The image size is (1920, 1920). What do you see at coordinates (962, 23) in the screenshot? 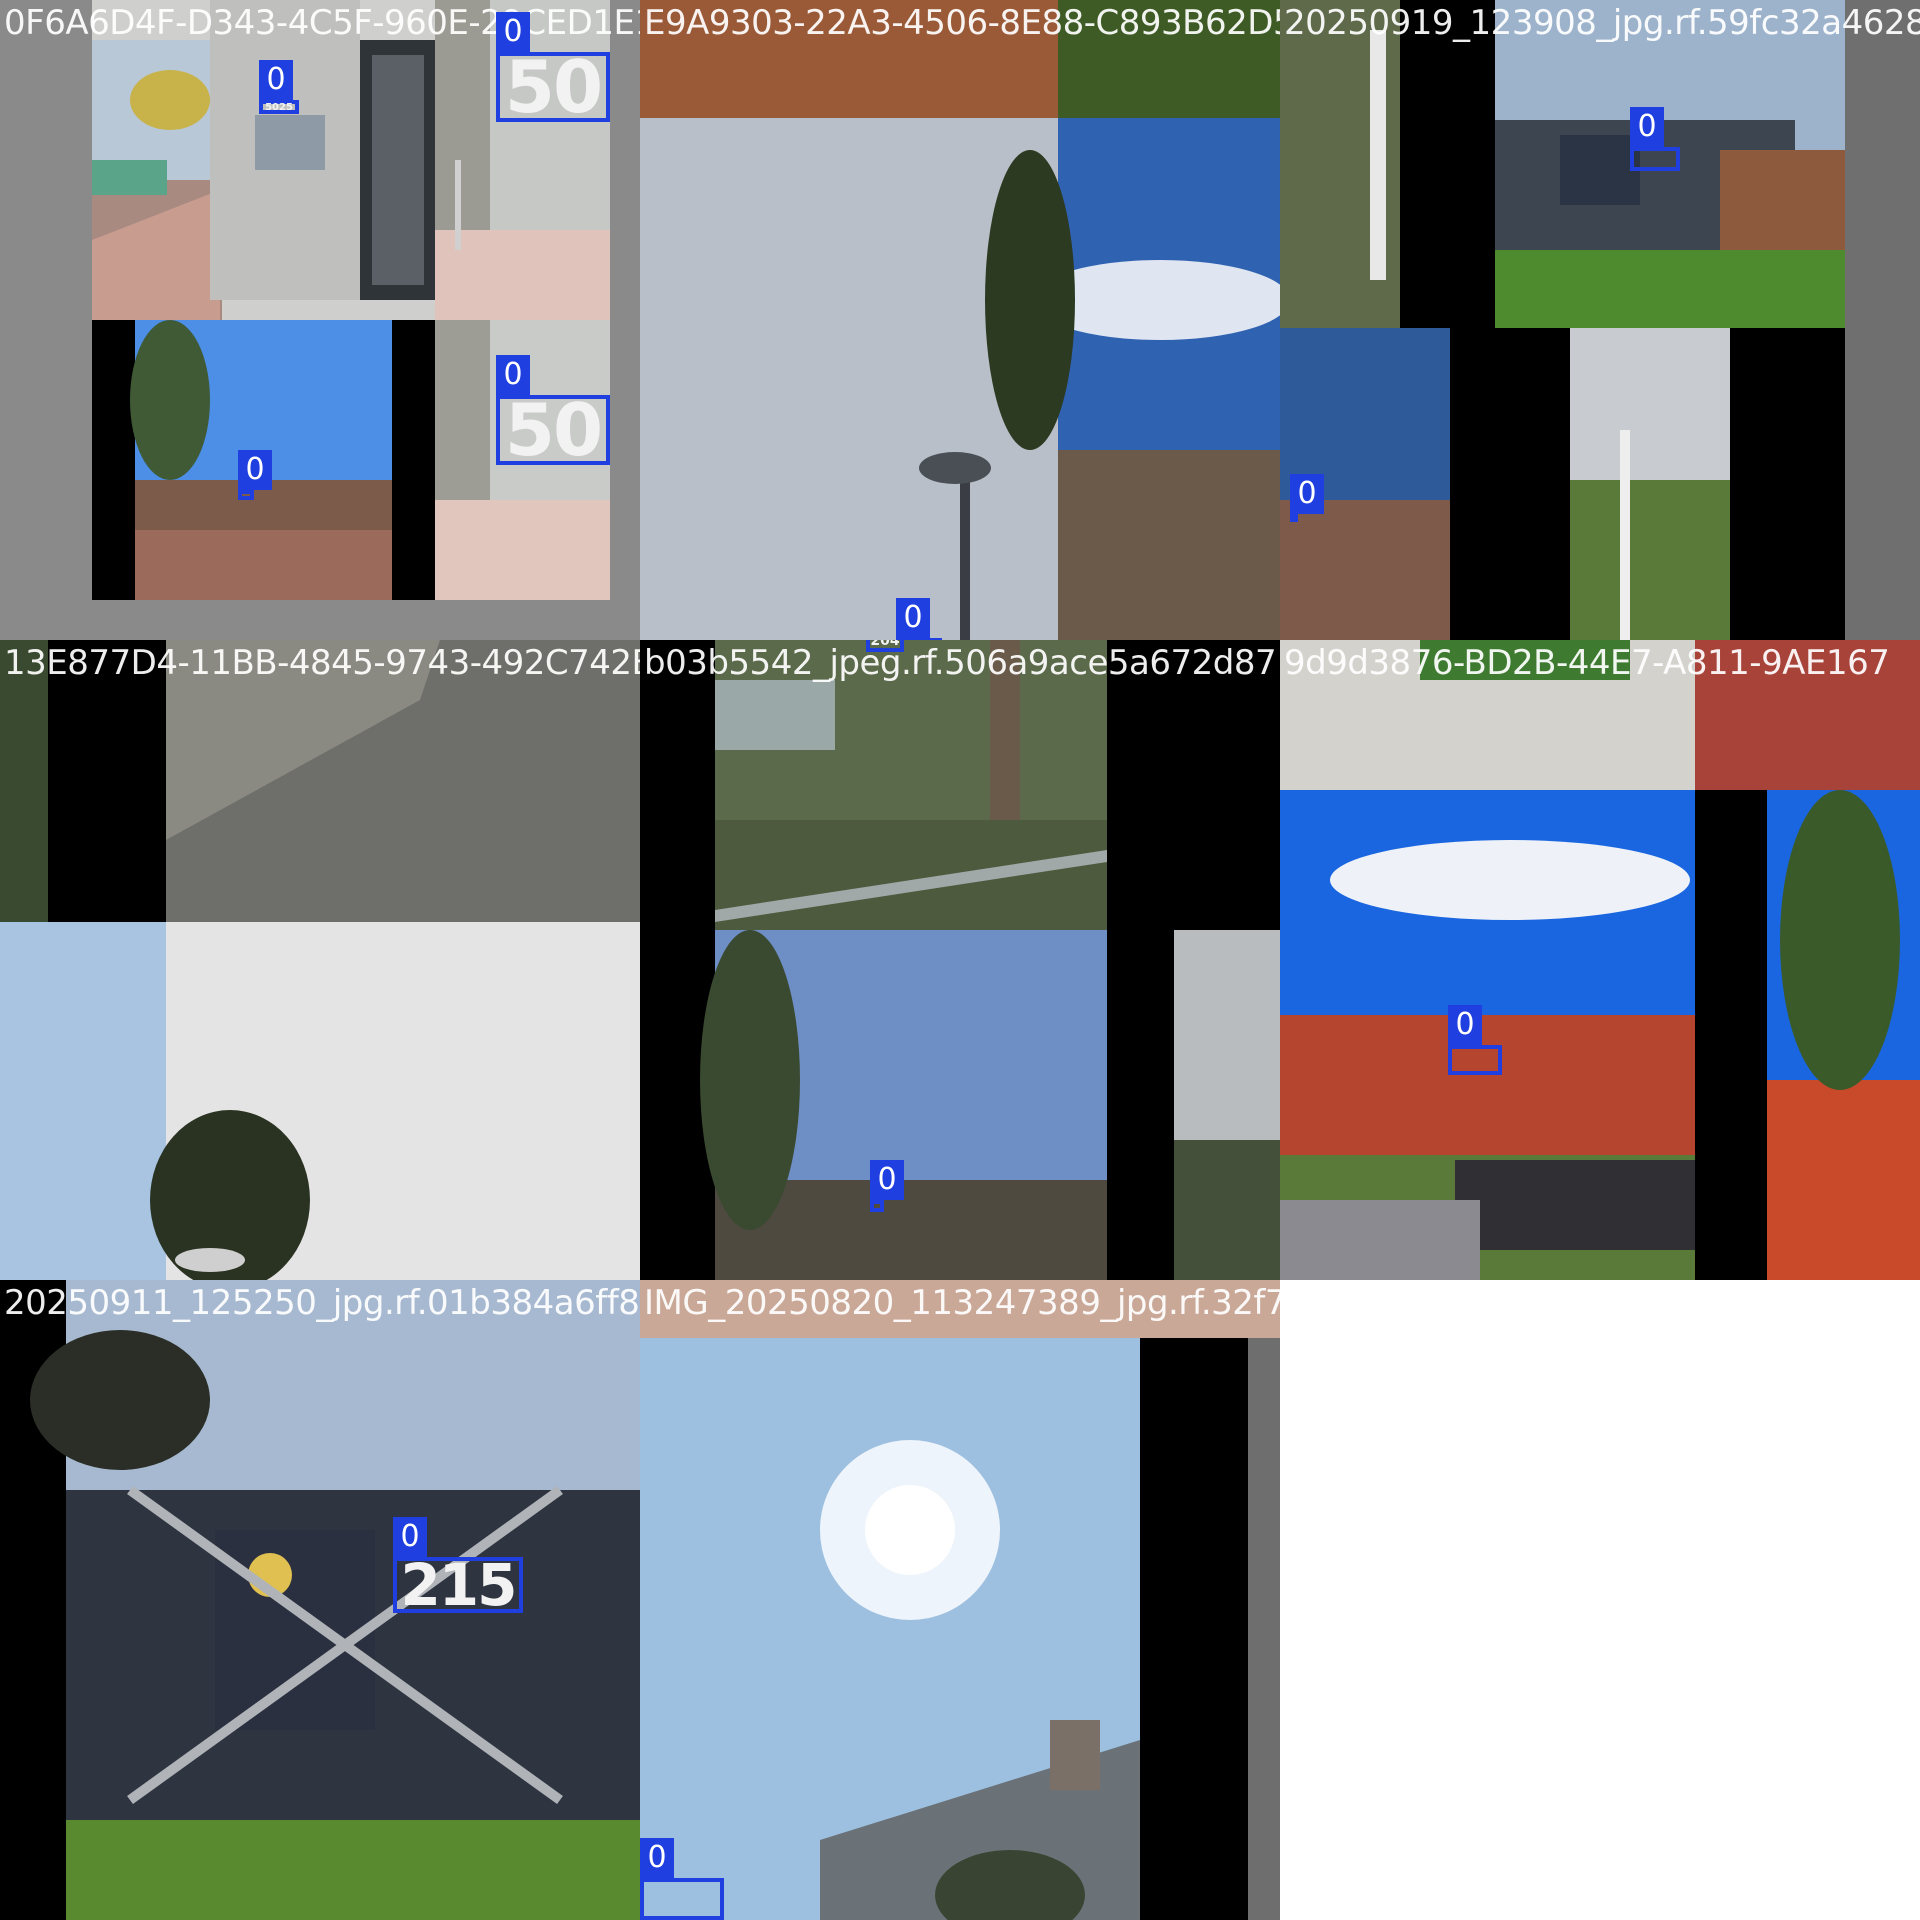
I see `tile-label: E9A9303-22A3-4506-8E88-C893B62D5761_jpg` at bounding box center [962, 23].